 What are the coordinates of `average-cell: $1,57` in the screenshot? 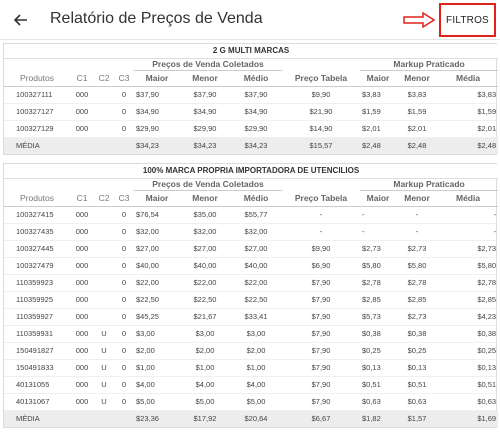 It's located at (417, 418).